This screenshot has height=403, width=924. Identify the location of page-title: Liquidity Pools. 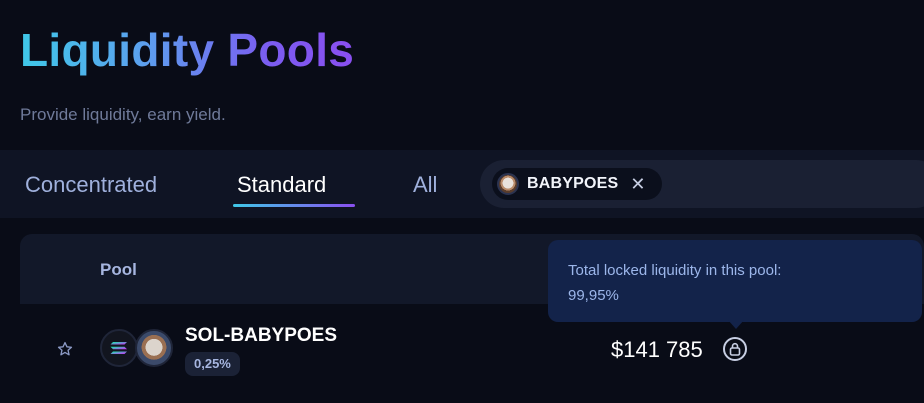
(187, 50).